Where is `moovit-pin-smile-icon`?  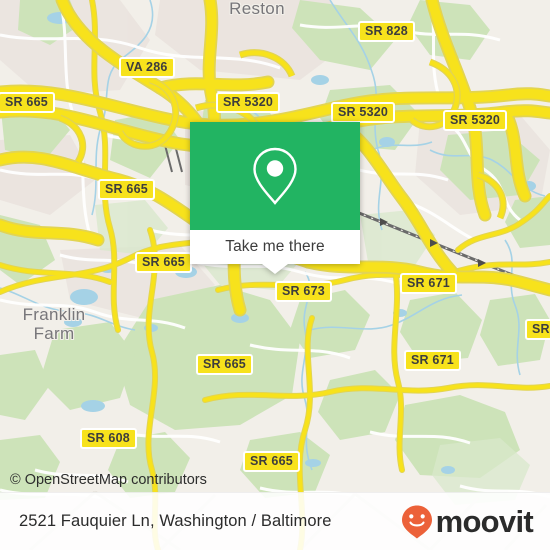
moovit-pin-smile-icon is located at coordinates (416, 521).